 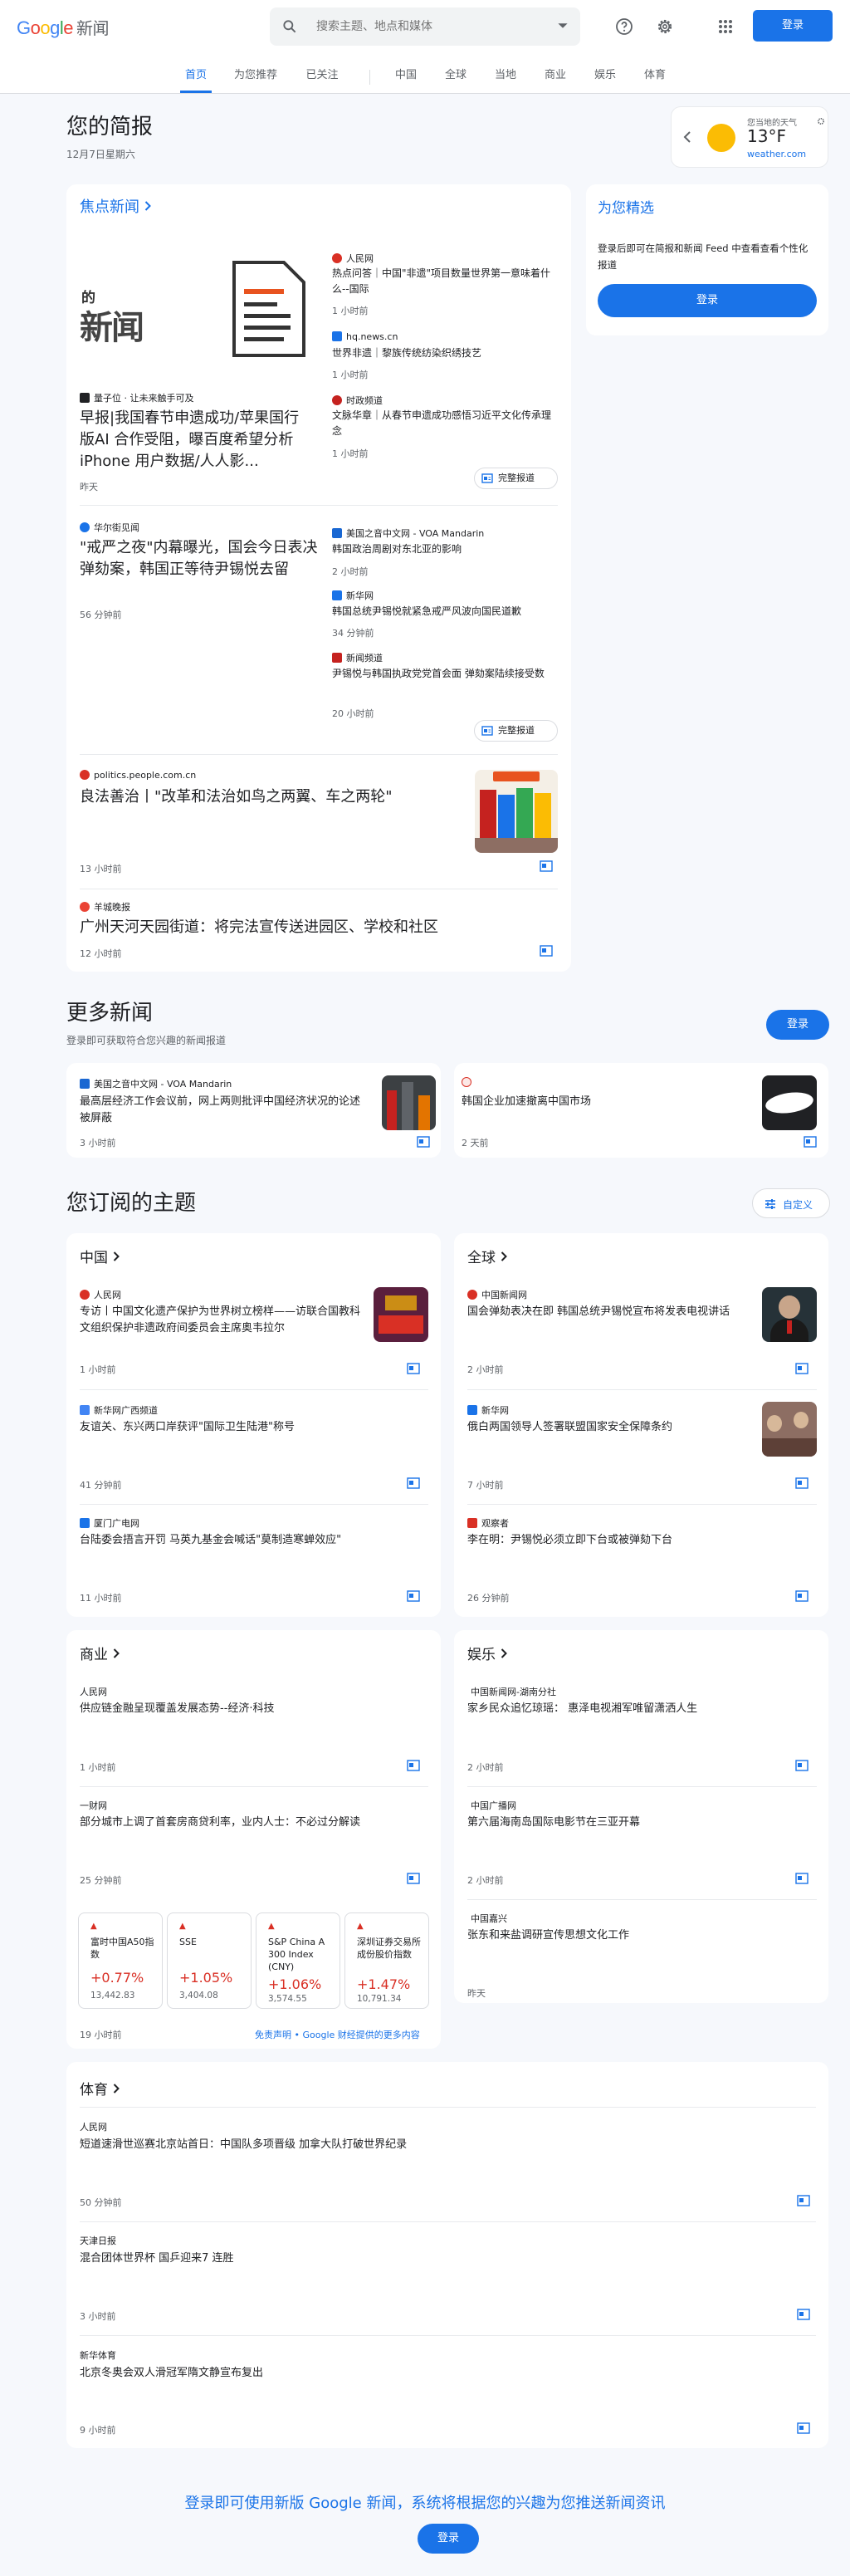 What do you see at coordinates (115, 206) in the screenshot?
I see `top-stories-heading: 焦点新闻` at bounding box center [115, 206].